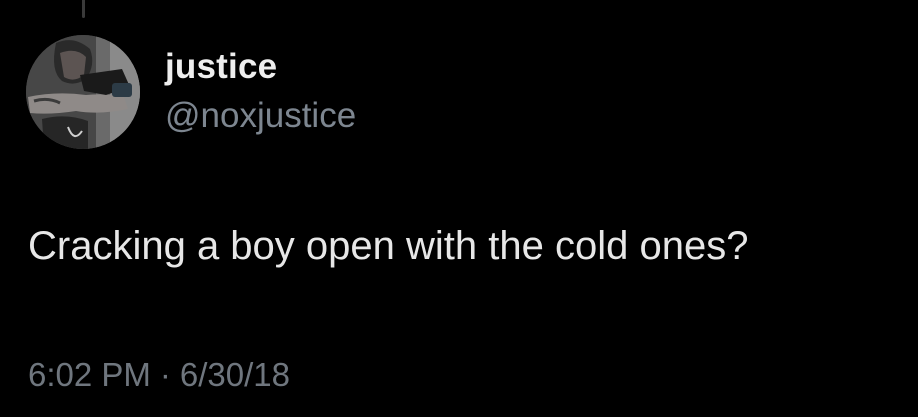 This screenshot has height=417, width=918. I want to click on user-handle: @noxjustice, so click(260, 116).